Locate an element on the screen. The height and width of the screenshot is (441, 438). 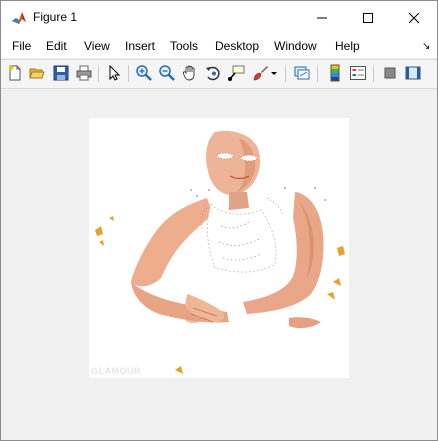
dropdown-arrow-icon is located at coordinates (274, 73).